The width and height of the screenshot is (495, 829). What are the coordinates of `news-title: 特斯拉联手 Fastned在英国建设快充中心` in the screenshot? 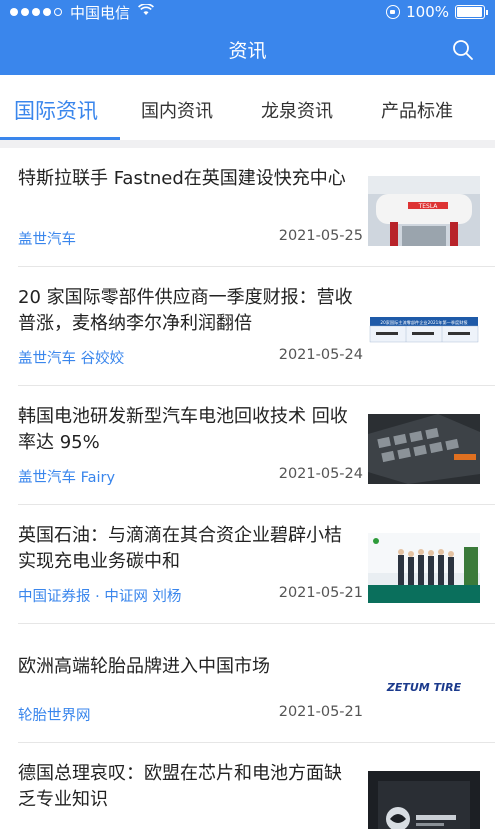 It's located at (182, 178).